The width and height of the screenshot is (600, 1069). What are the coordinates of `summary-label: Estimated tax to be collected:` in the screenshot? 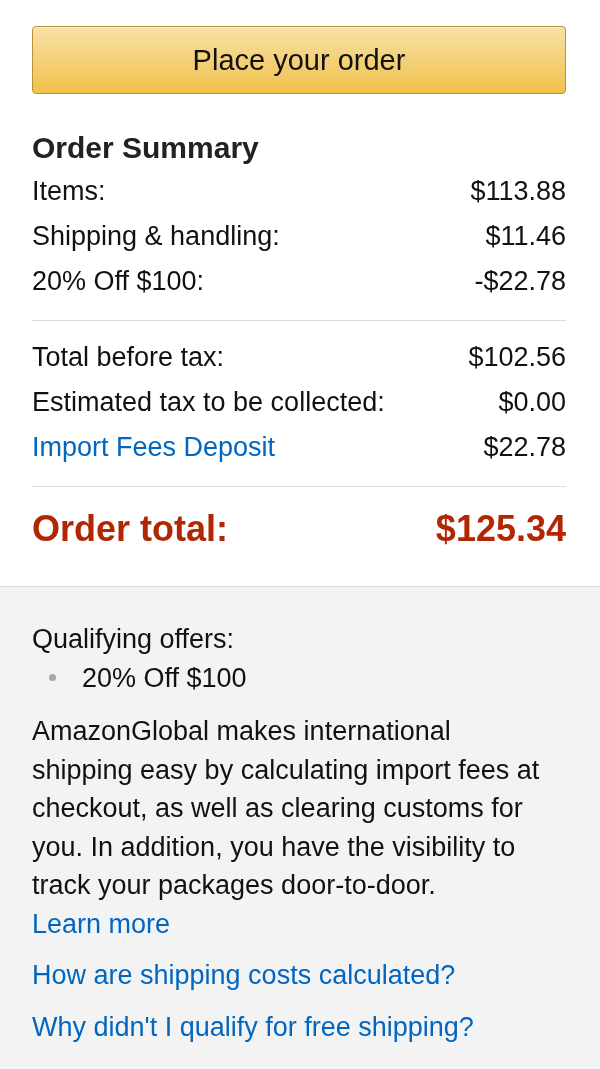 It's located at (208, 402).